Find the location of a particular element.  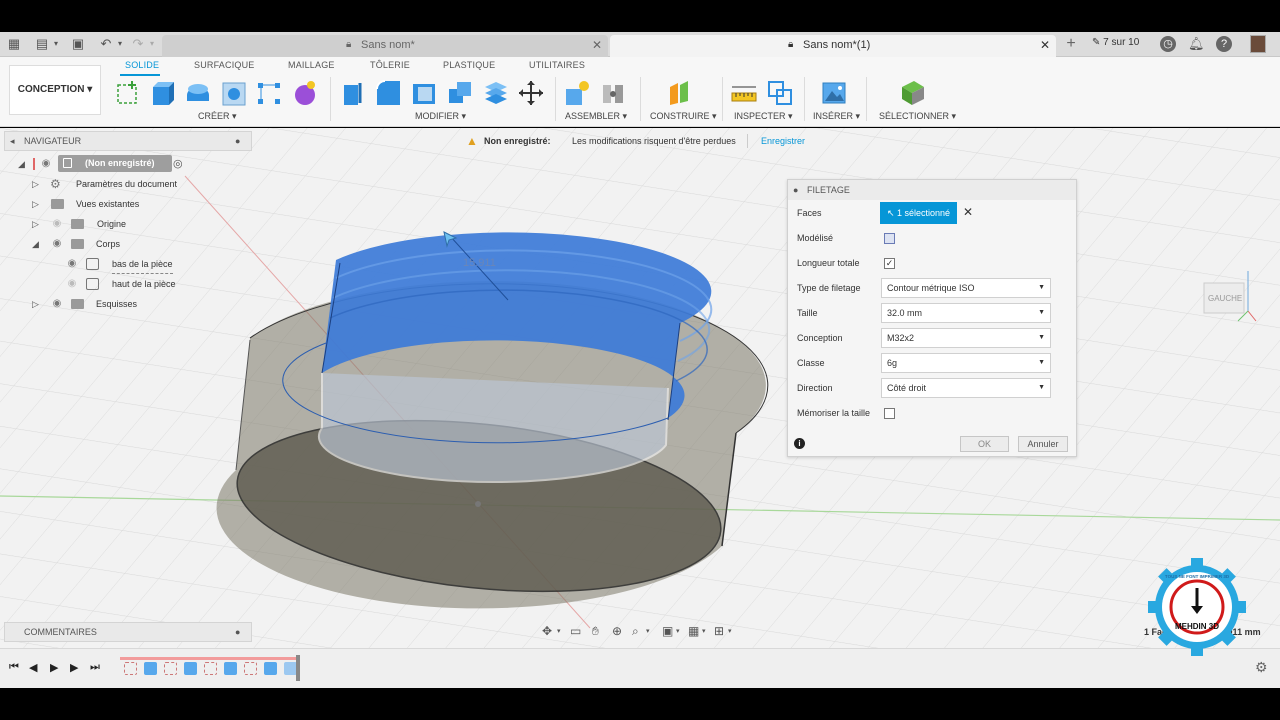

apps-grid-icon: ▦ is located at coordinates (14, 44).